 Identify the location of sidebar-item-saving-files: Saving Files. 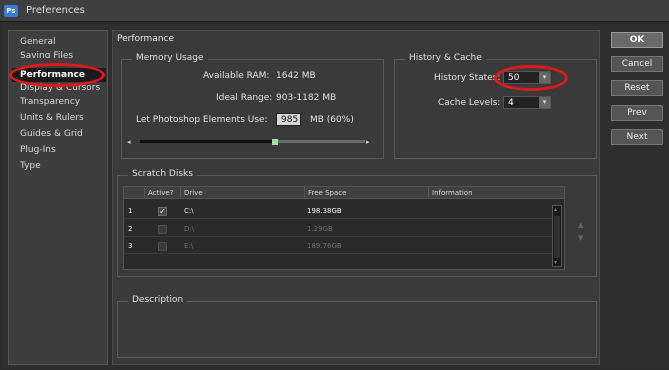
(59, 53).